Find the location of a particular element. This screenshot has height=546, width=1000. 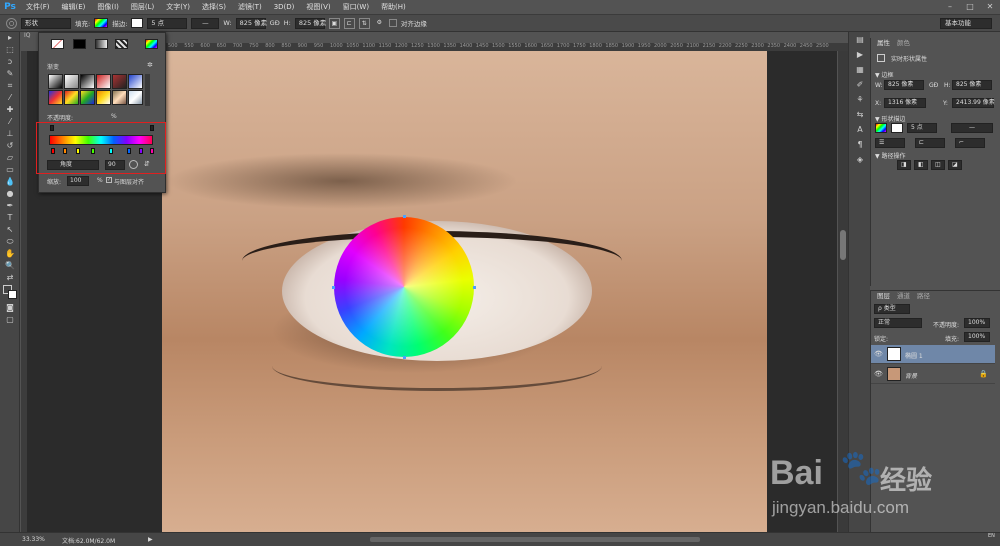

layer-name: 椭圆 1 is located at coordinates (914, 355).